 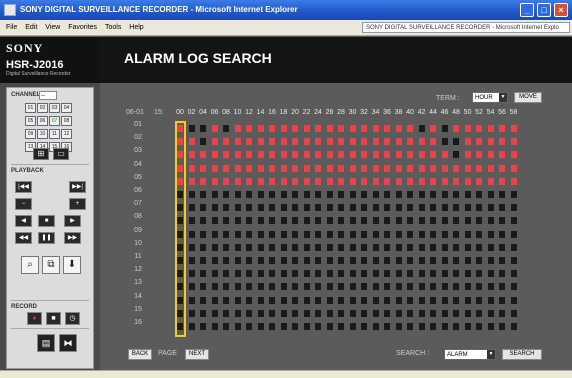 I want to click on fast-forward-button: ▶▶, so click(x=72, y=238).